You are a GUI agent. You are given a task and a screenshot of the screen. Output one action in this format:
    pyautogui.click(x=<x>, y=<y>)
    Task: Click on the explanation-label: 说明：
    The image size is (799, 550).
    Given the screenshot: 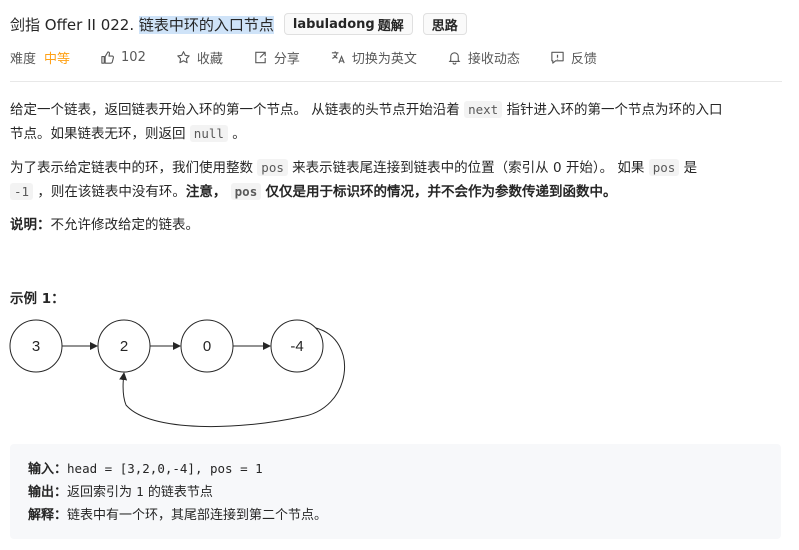 What is the action you would take?
    pyautogui.click(x=30, y=225)
    